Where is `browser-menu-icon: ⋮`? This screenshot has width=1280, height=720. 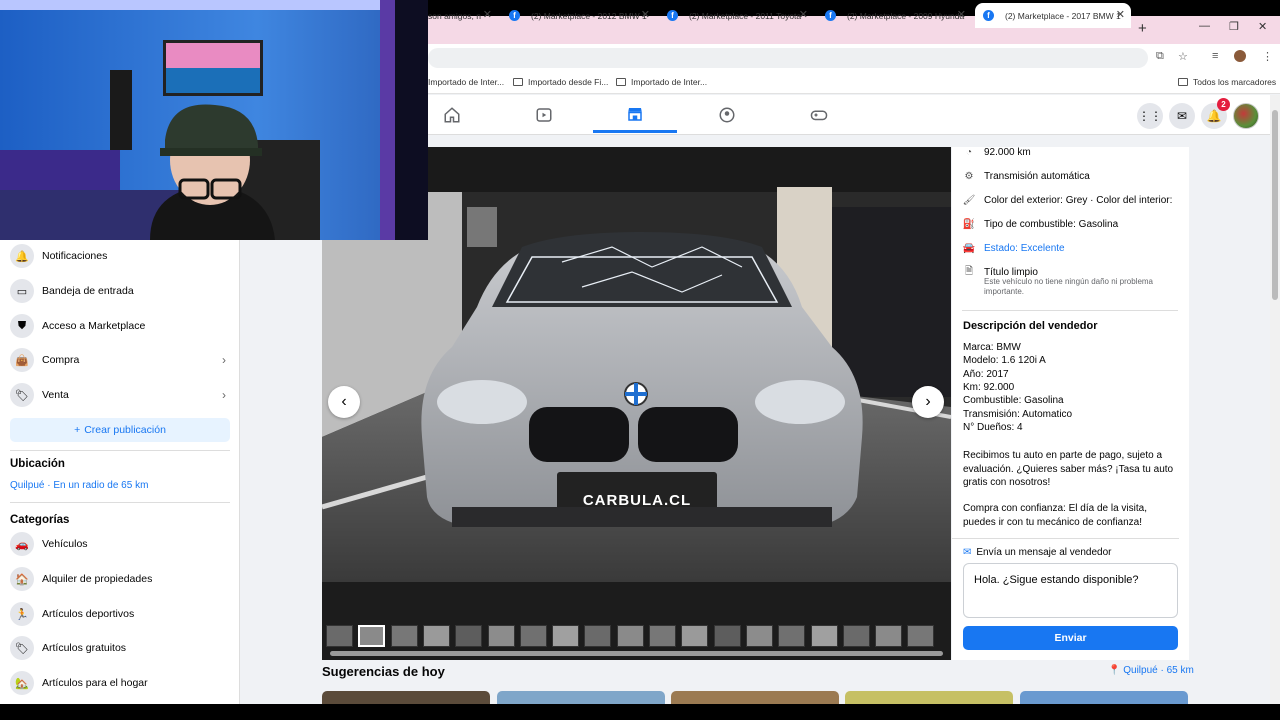 browser-menu-icon: ⋮ is located at coordinates (1267, 56).